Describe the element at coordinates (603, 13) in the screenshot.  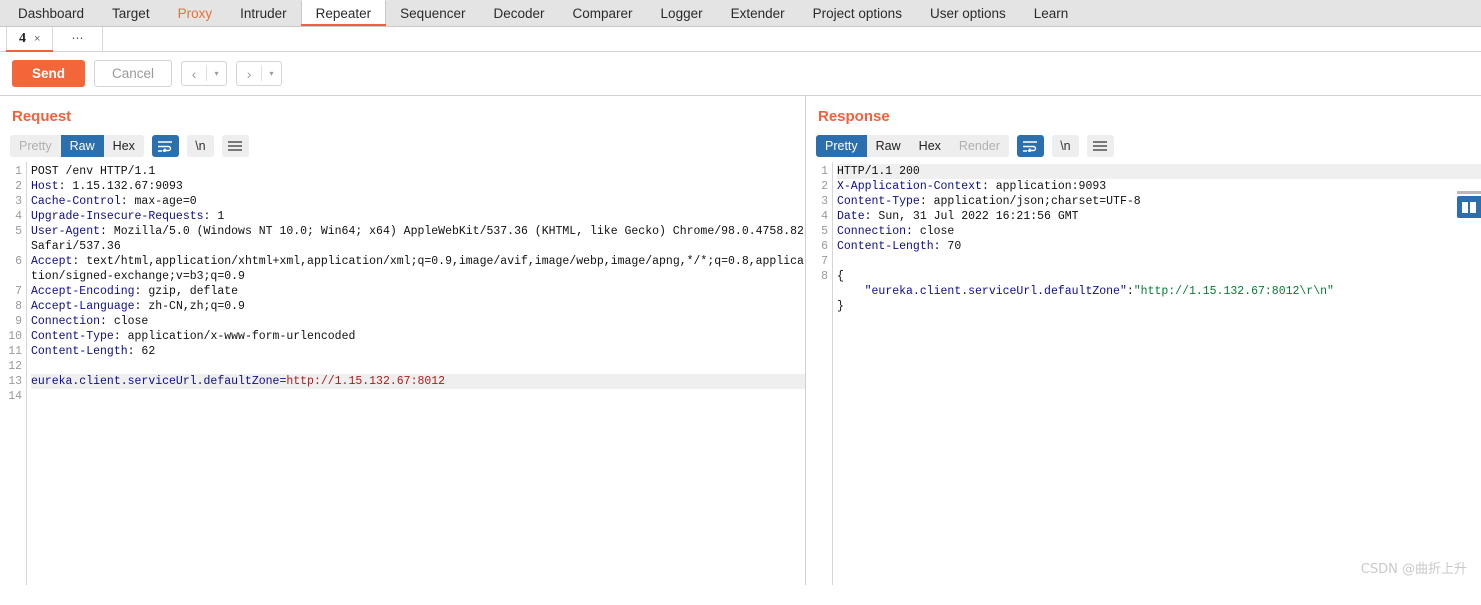
I see `main-tab-comparer: Comparer` at that location.